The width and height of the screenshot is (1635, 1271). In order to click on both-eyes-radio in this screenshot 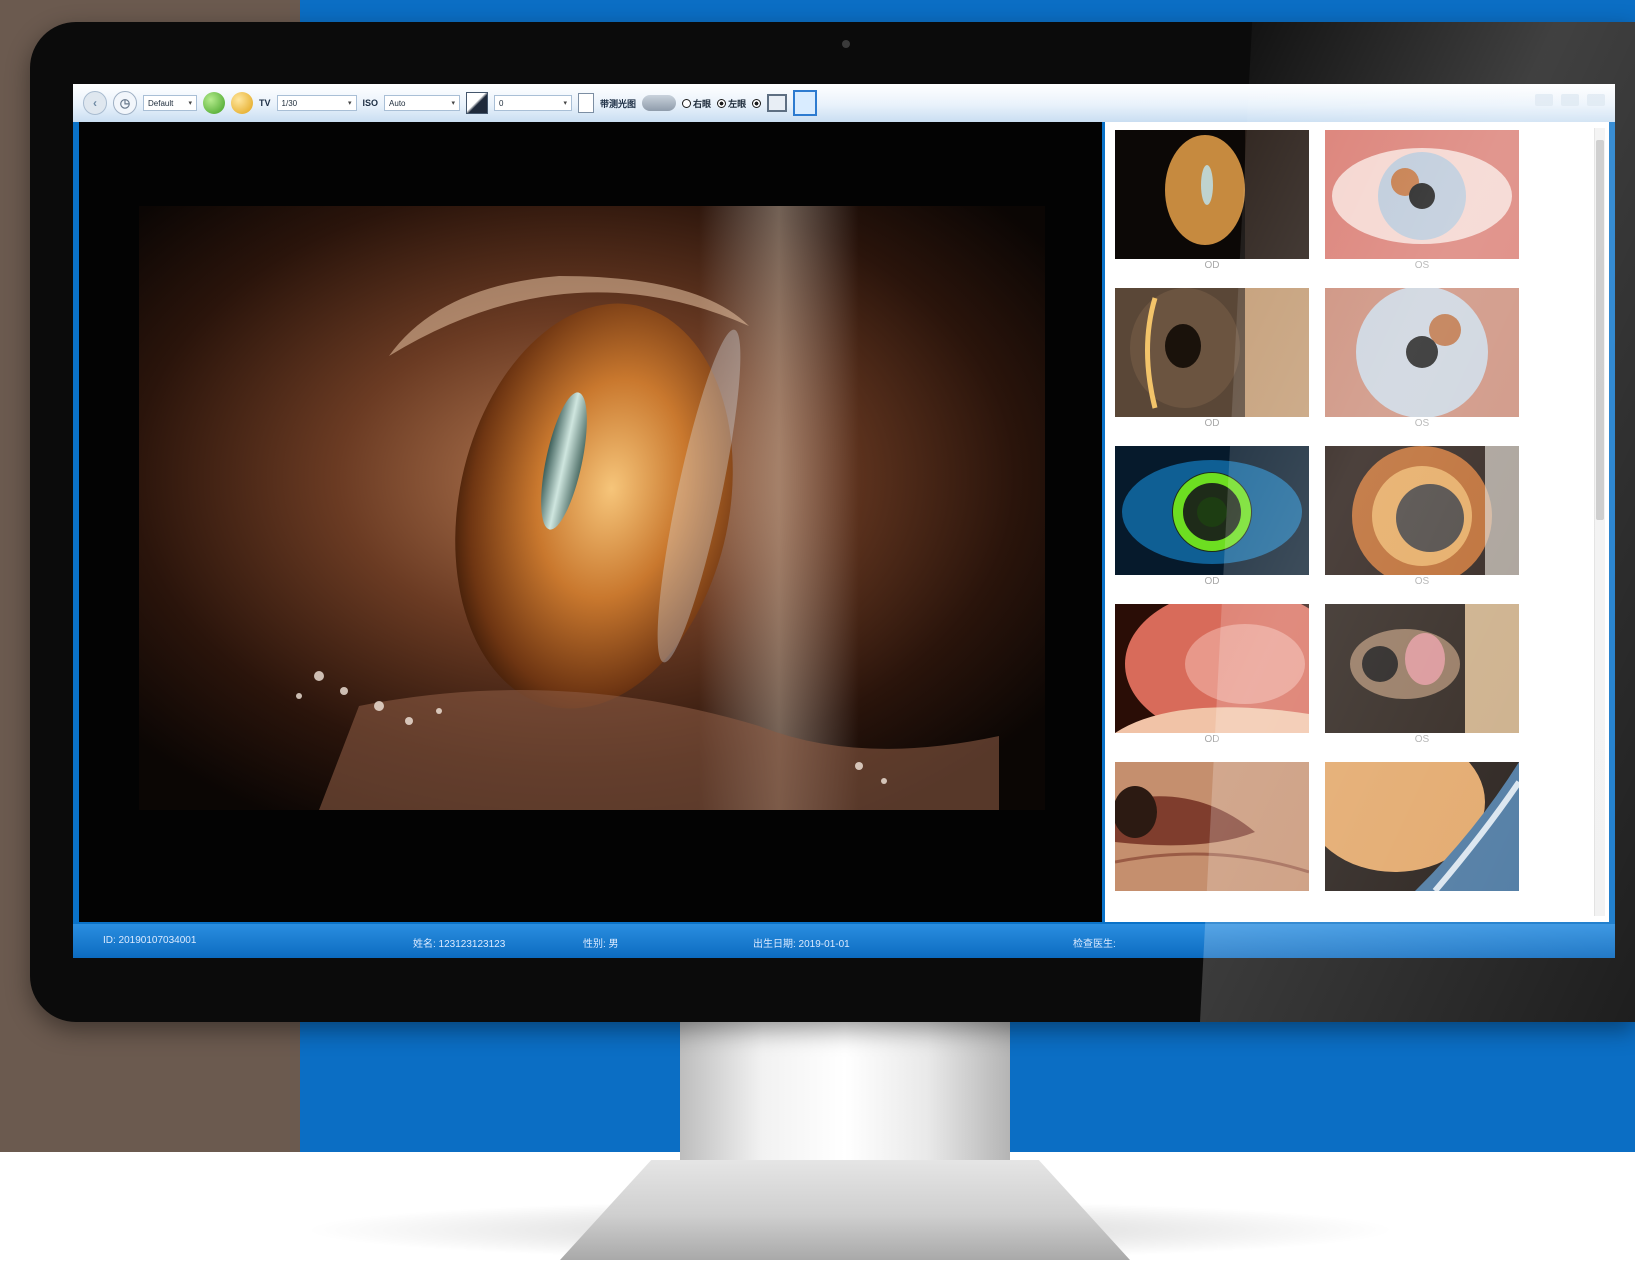, I will do `click(757, 103)`.